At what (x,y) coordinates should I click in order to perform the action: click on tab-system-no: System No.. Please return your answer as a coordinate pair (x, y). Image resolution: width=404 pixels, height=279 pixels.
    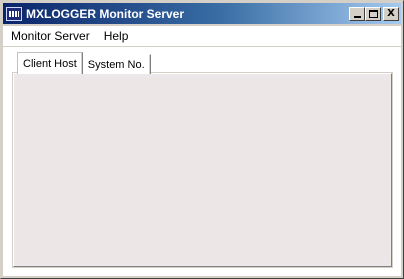
    Looking at the image, I should click on (116, 64).